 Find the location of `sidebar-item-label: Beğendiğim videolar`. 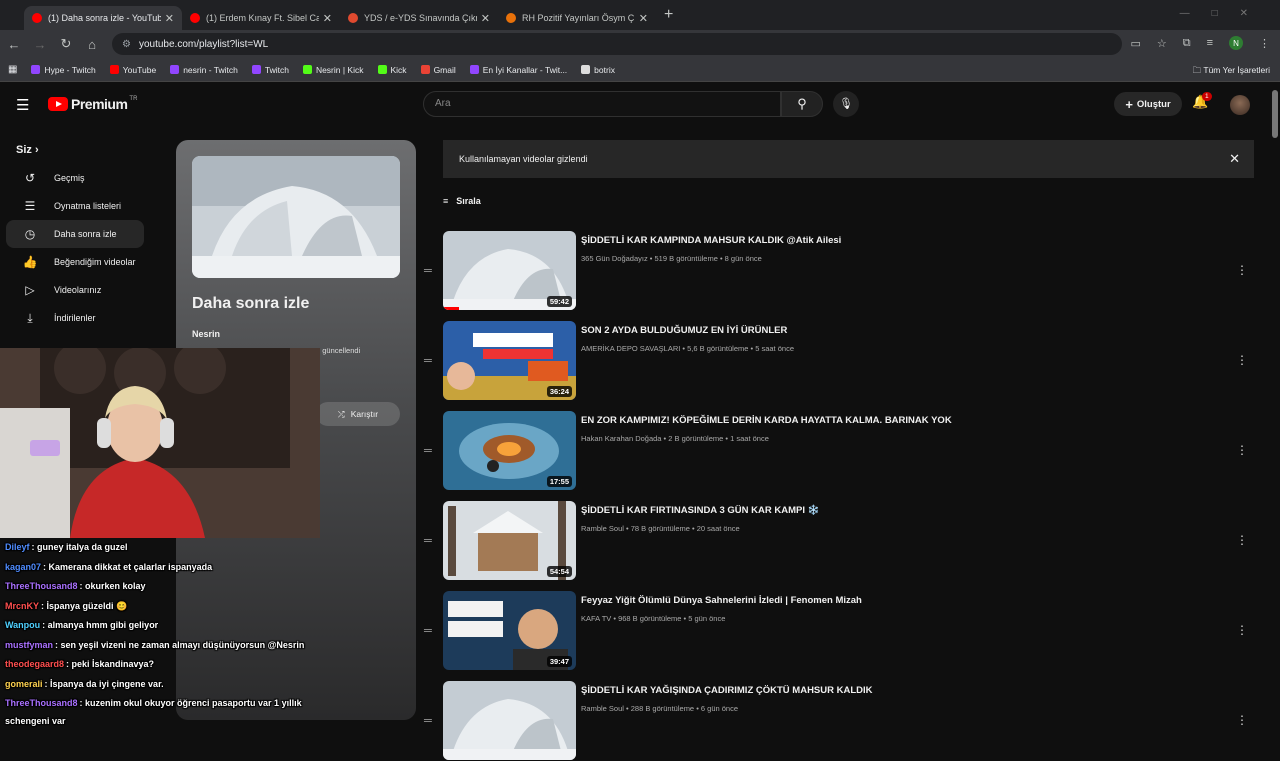

sidebar-item-label: Beğendiğim videolar is located at coordinates (95, 262).